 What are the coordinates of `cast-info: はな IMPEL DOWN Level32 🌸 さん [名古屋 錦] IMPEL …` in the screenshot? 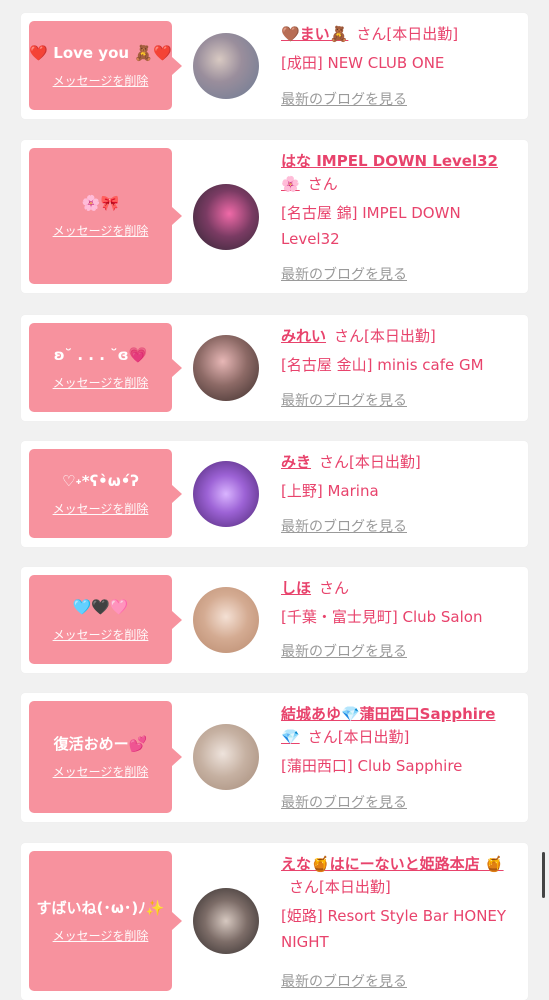 It's located at (399, 201).